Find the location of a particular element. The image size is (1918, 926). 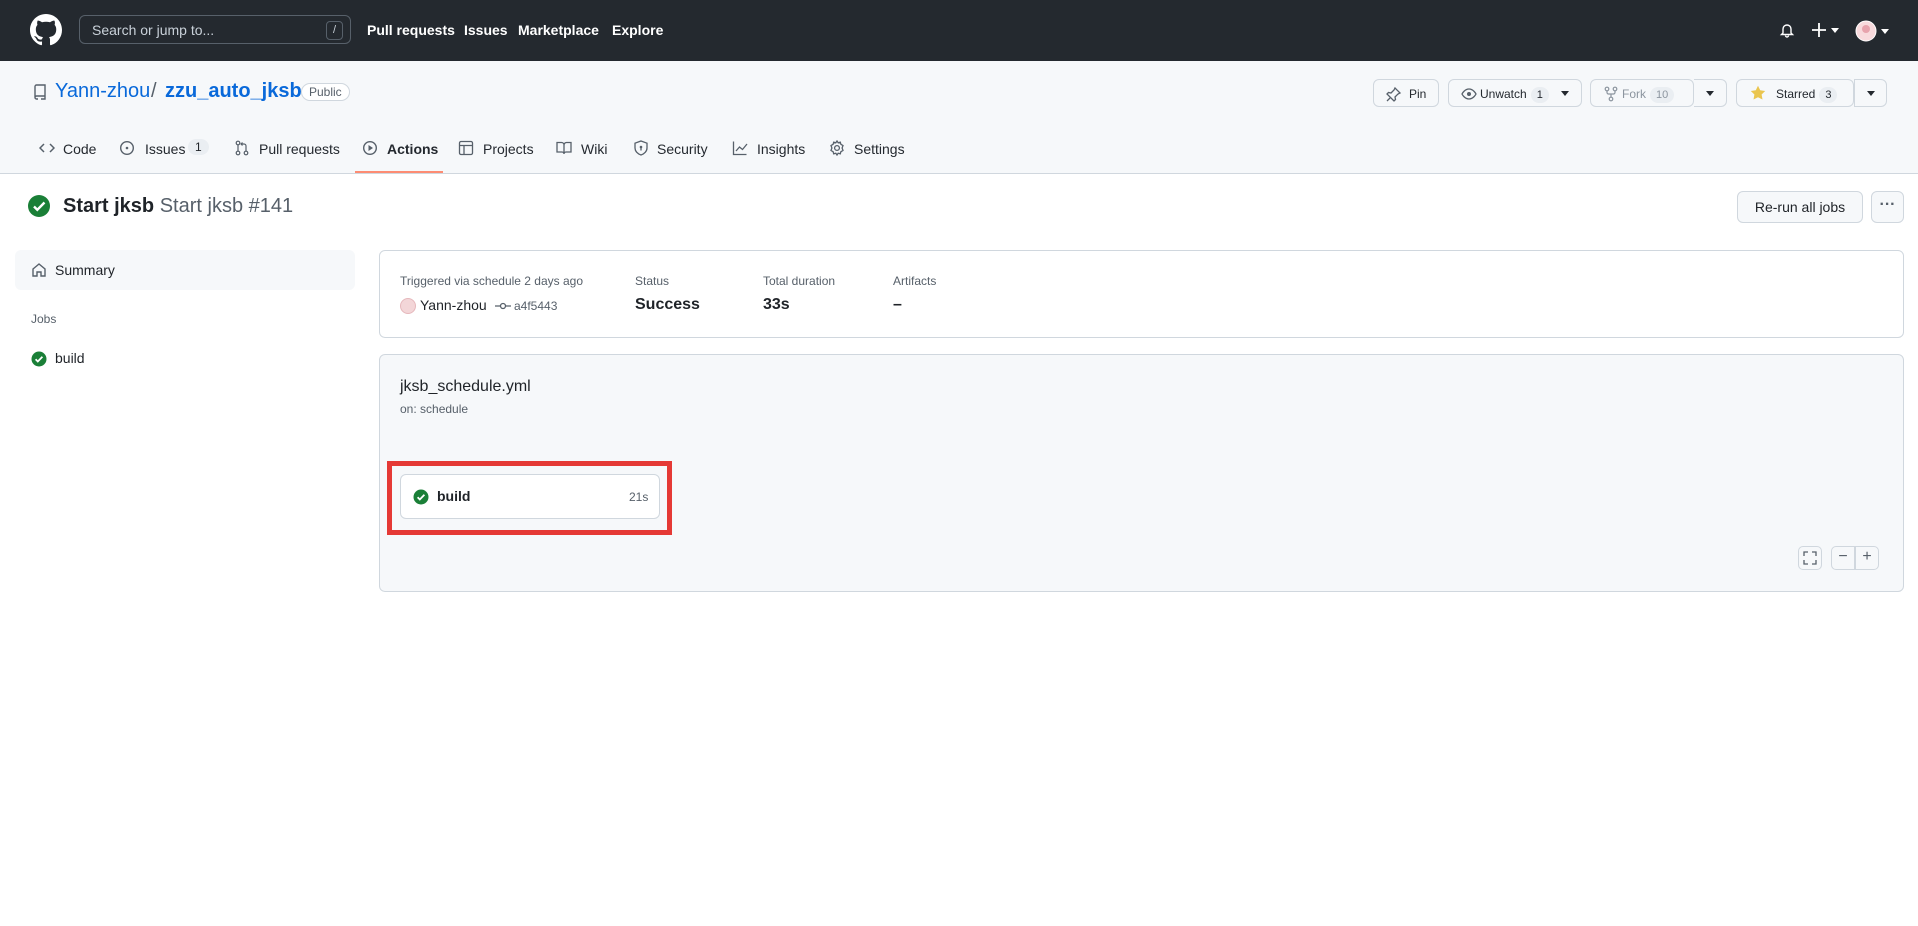

tab-pull-requests: Pull requests is located at coordinates (299, 149).